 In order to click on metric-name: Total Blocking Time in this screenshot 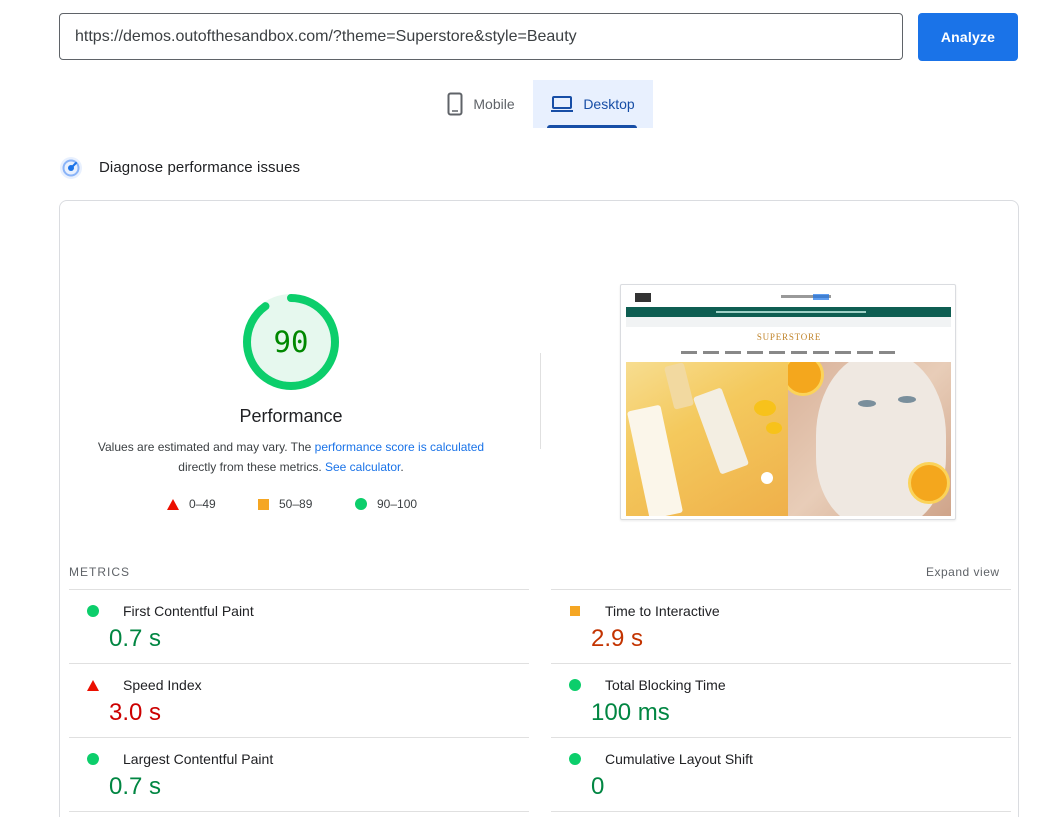, I will do `click(665, 685)`.